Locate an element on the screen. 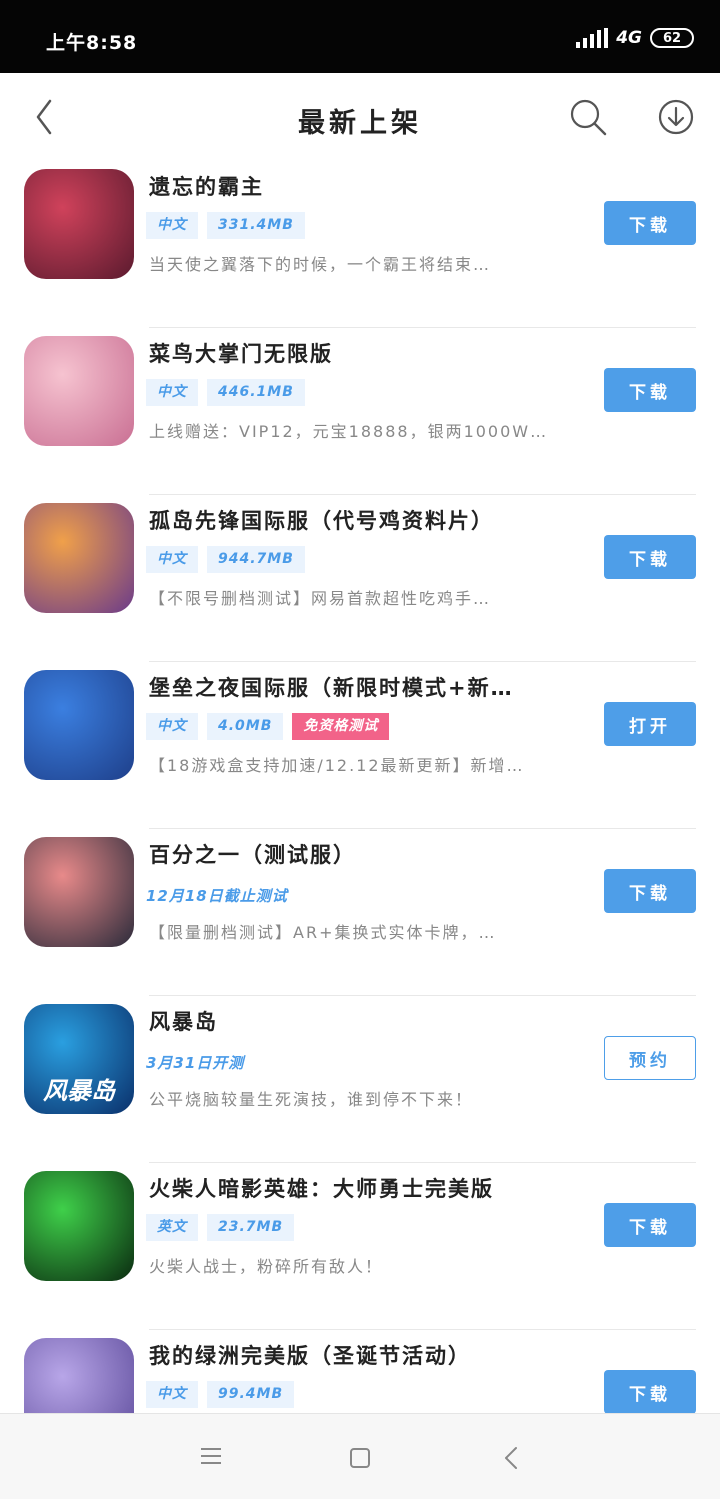  battery-level: 62 is located at coordinates (672, 38).